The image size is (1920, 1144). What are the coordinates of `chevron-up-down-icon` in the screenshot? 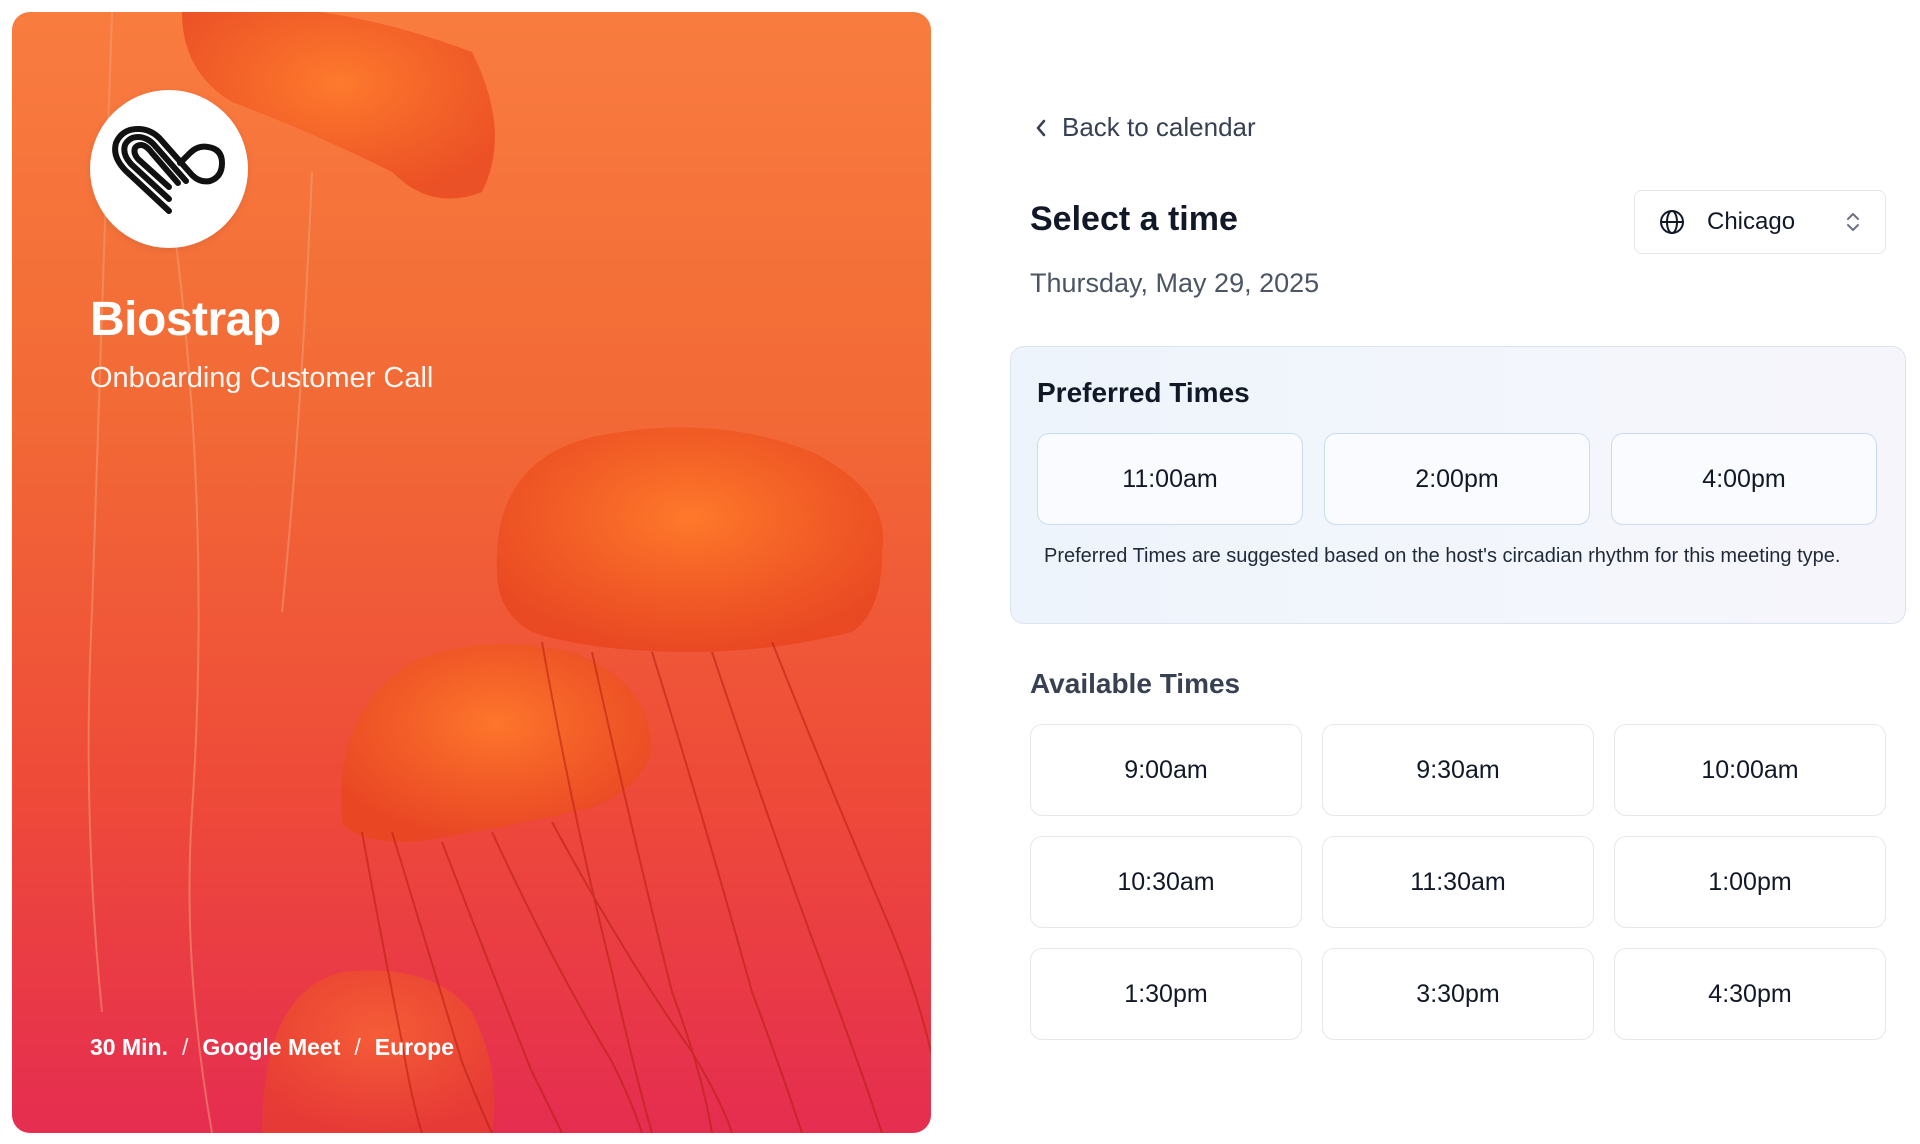 It's located at (1853, 222).